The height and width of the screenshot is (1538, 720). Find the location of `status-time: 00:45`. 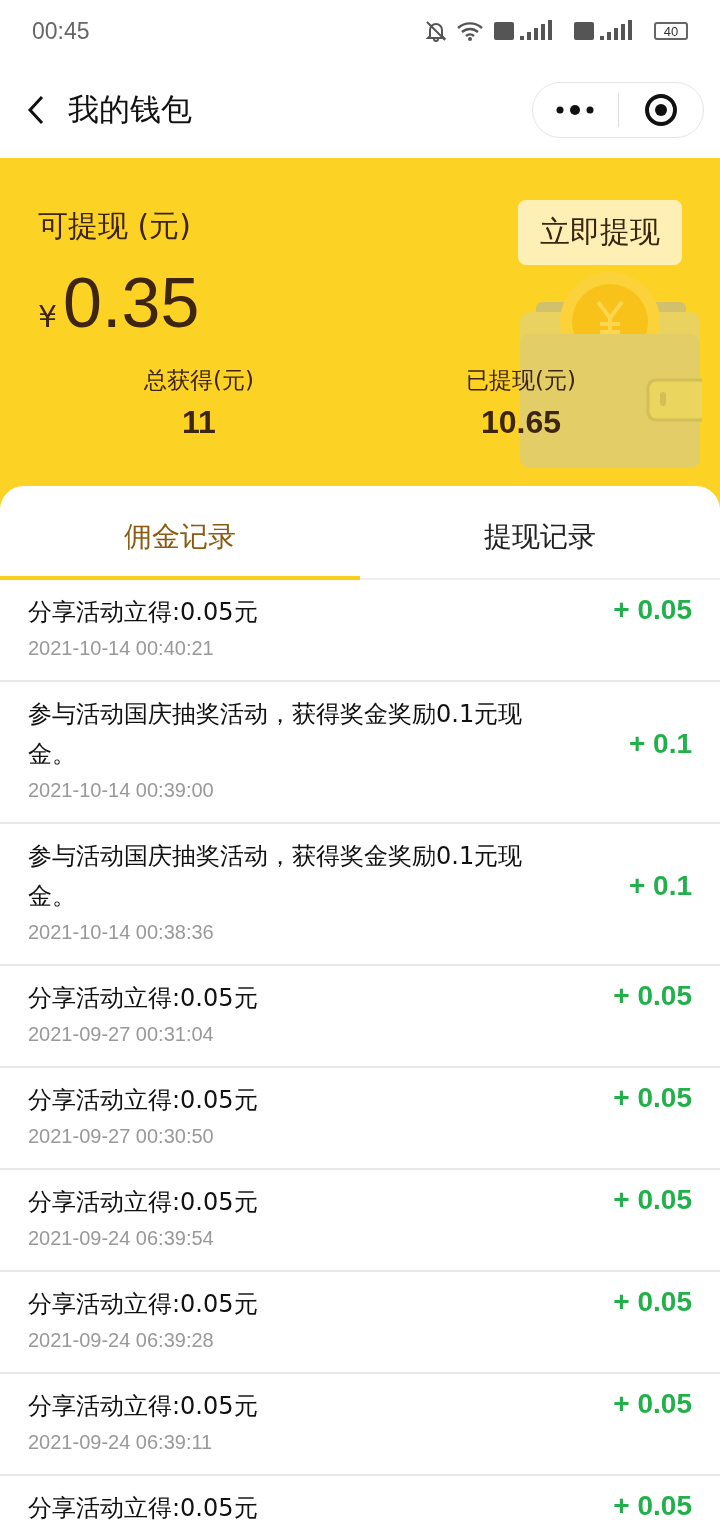

status-time: 00:45 is located at coordinates (61, 31).